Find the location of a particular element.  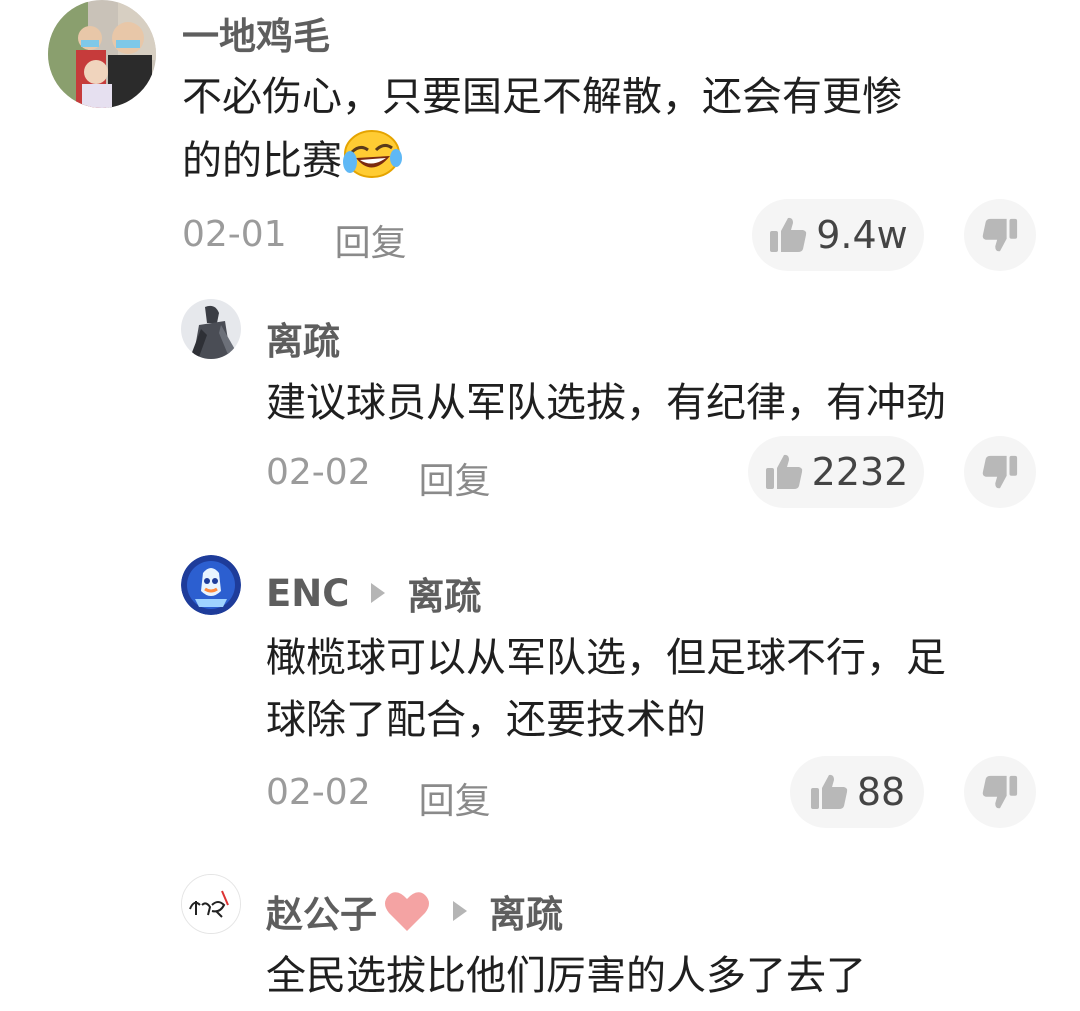

author-name: 赵公子 离疏 is located at coordinates (414, 911).